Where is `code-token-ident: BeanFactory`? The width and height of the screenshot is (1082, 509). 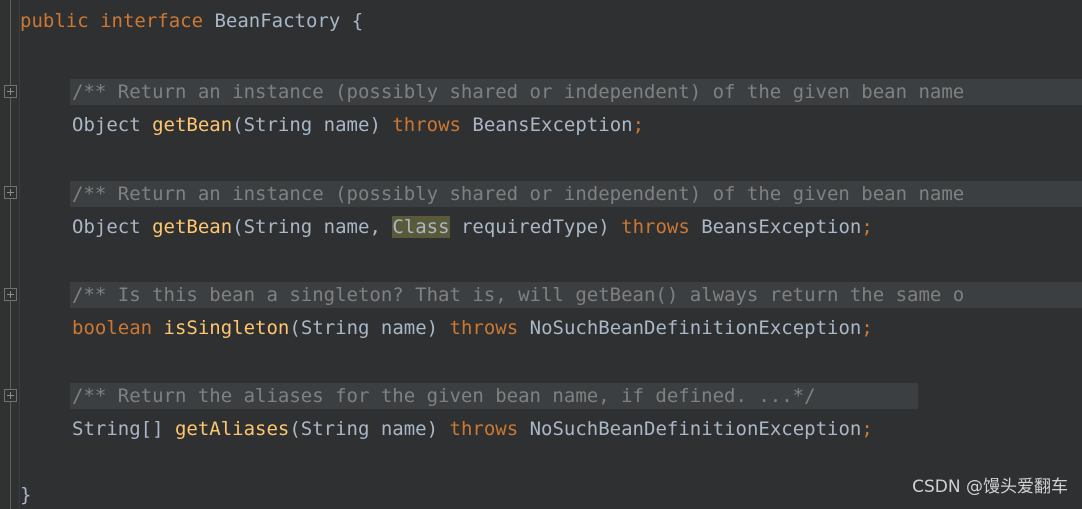 code-token-ident: BeanFactory is located at coordinates (277, 21).